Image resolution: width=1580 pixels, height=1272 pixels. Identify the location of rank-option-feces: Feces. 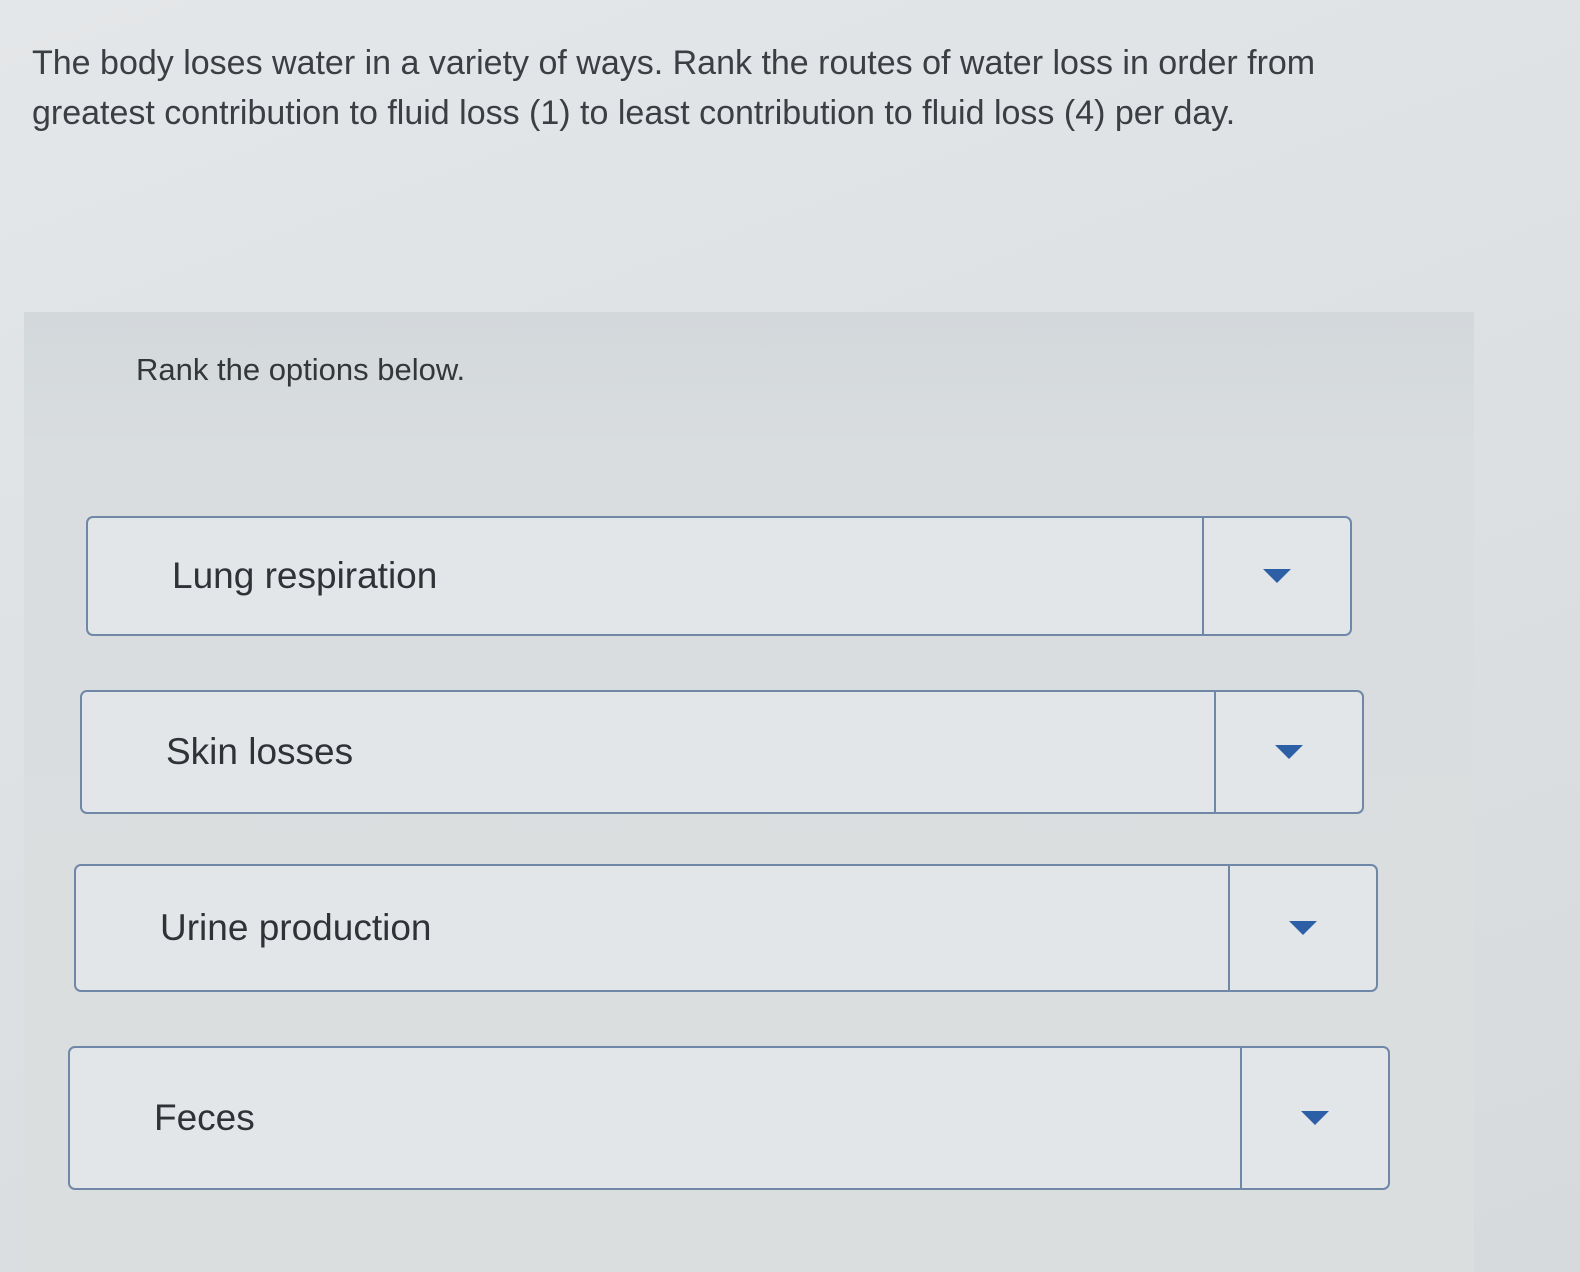
(729, 1118).